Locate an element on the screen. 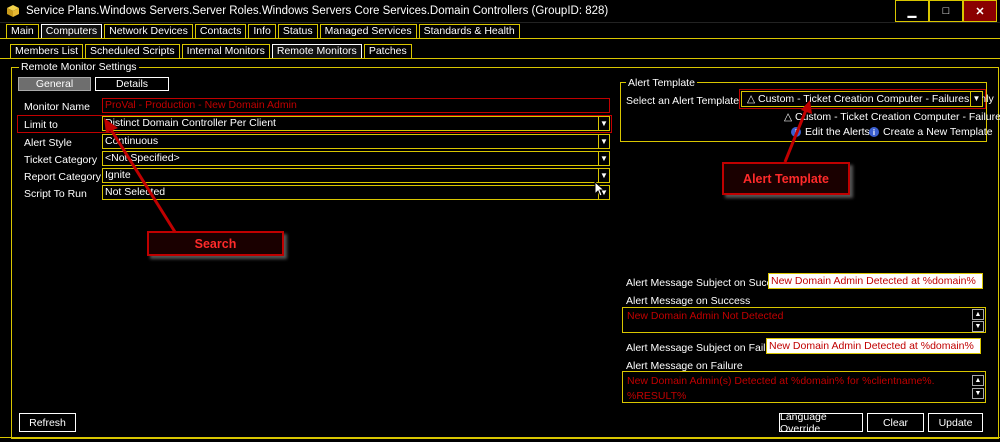  subject-failure-label: Alert Message Subject on Failure: is located at coordinates (705, 348).